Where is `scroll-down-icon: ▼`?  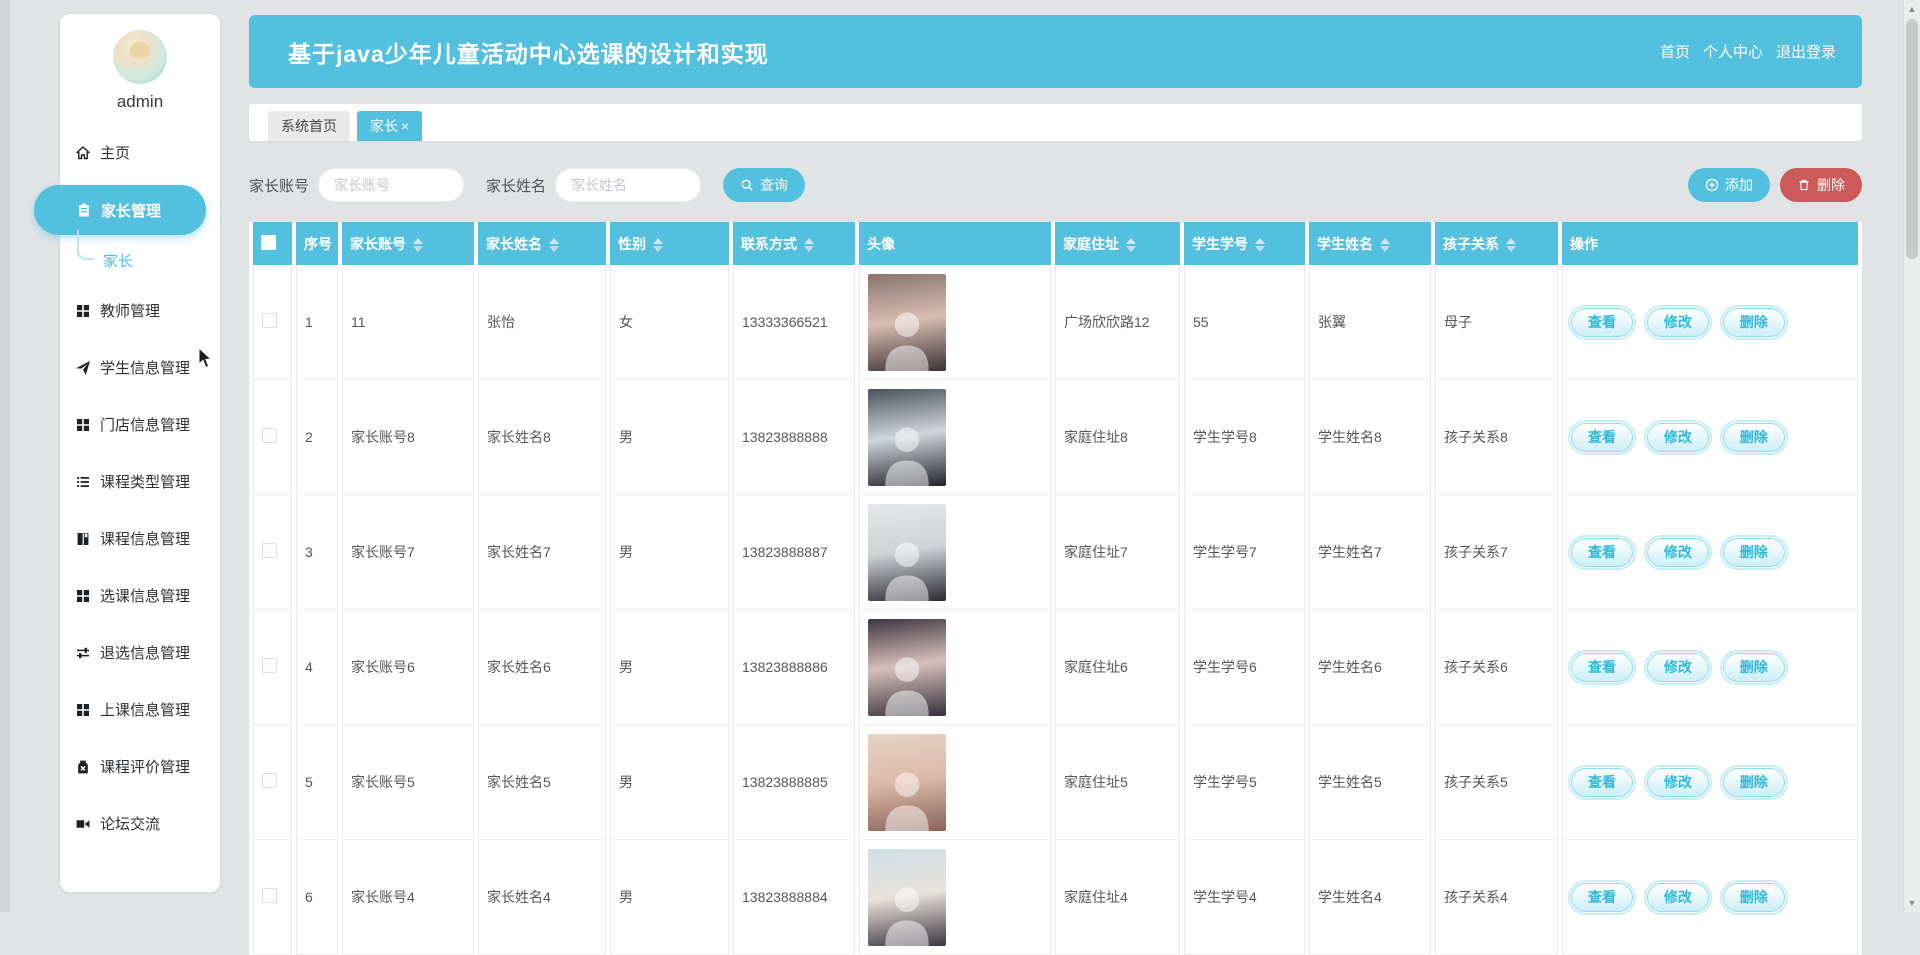 scroll-down-icon: ▼ is located at coordinates (1912, 903).